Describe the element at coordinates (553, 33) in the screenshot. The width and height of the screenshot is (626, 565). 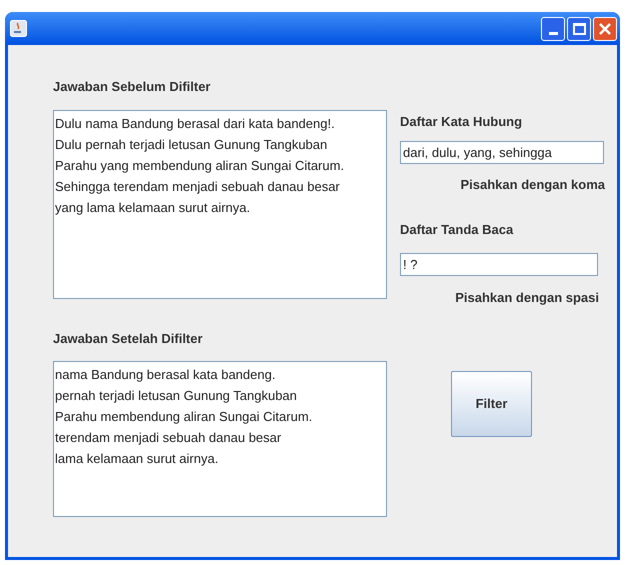
I see `minimize-icon` at that location.